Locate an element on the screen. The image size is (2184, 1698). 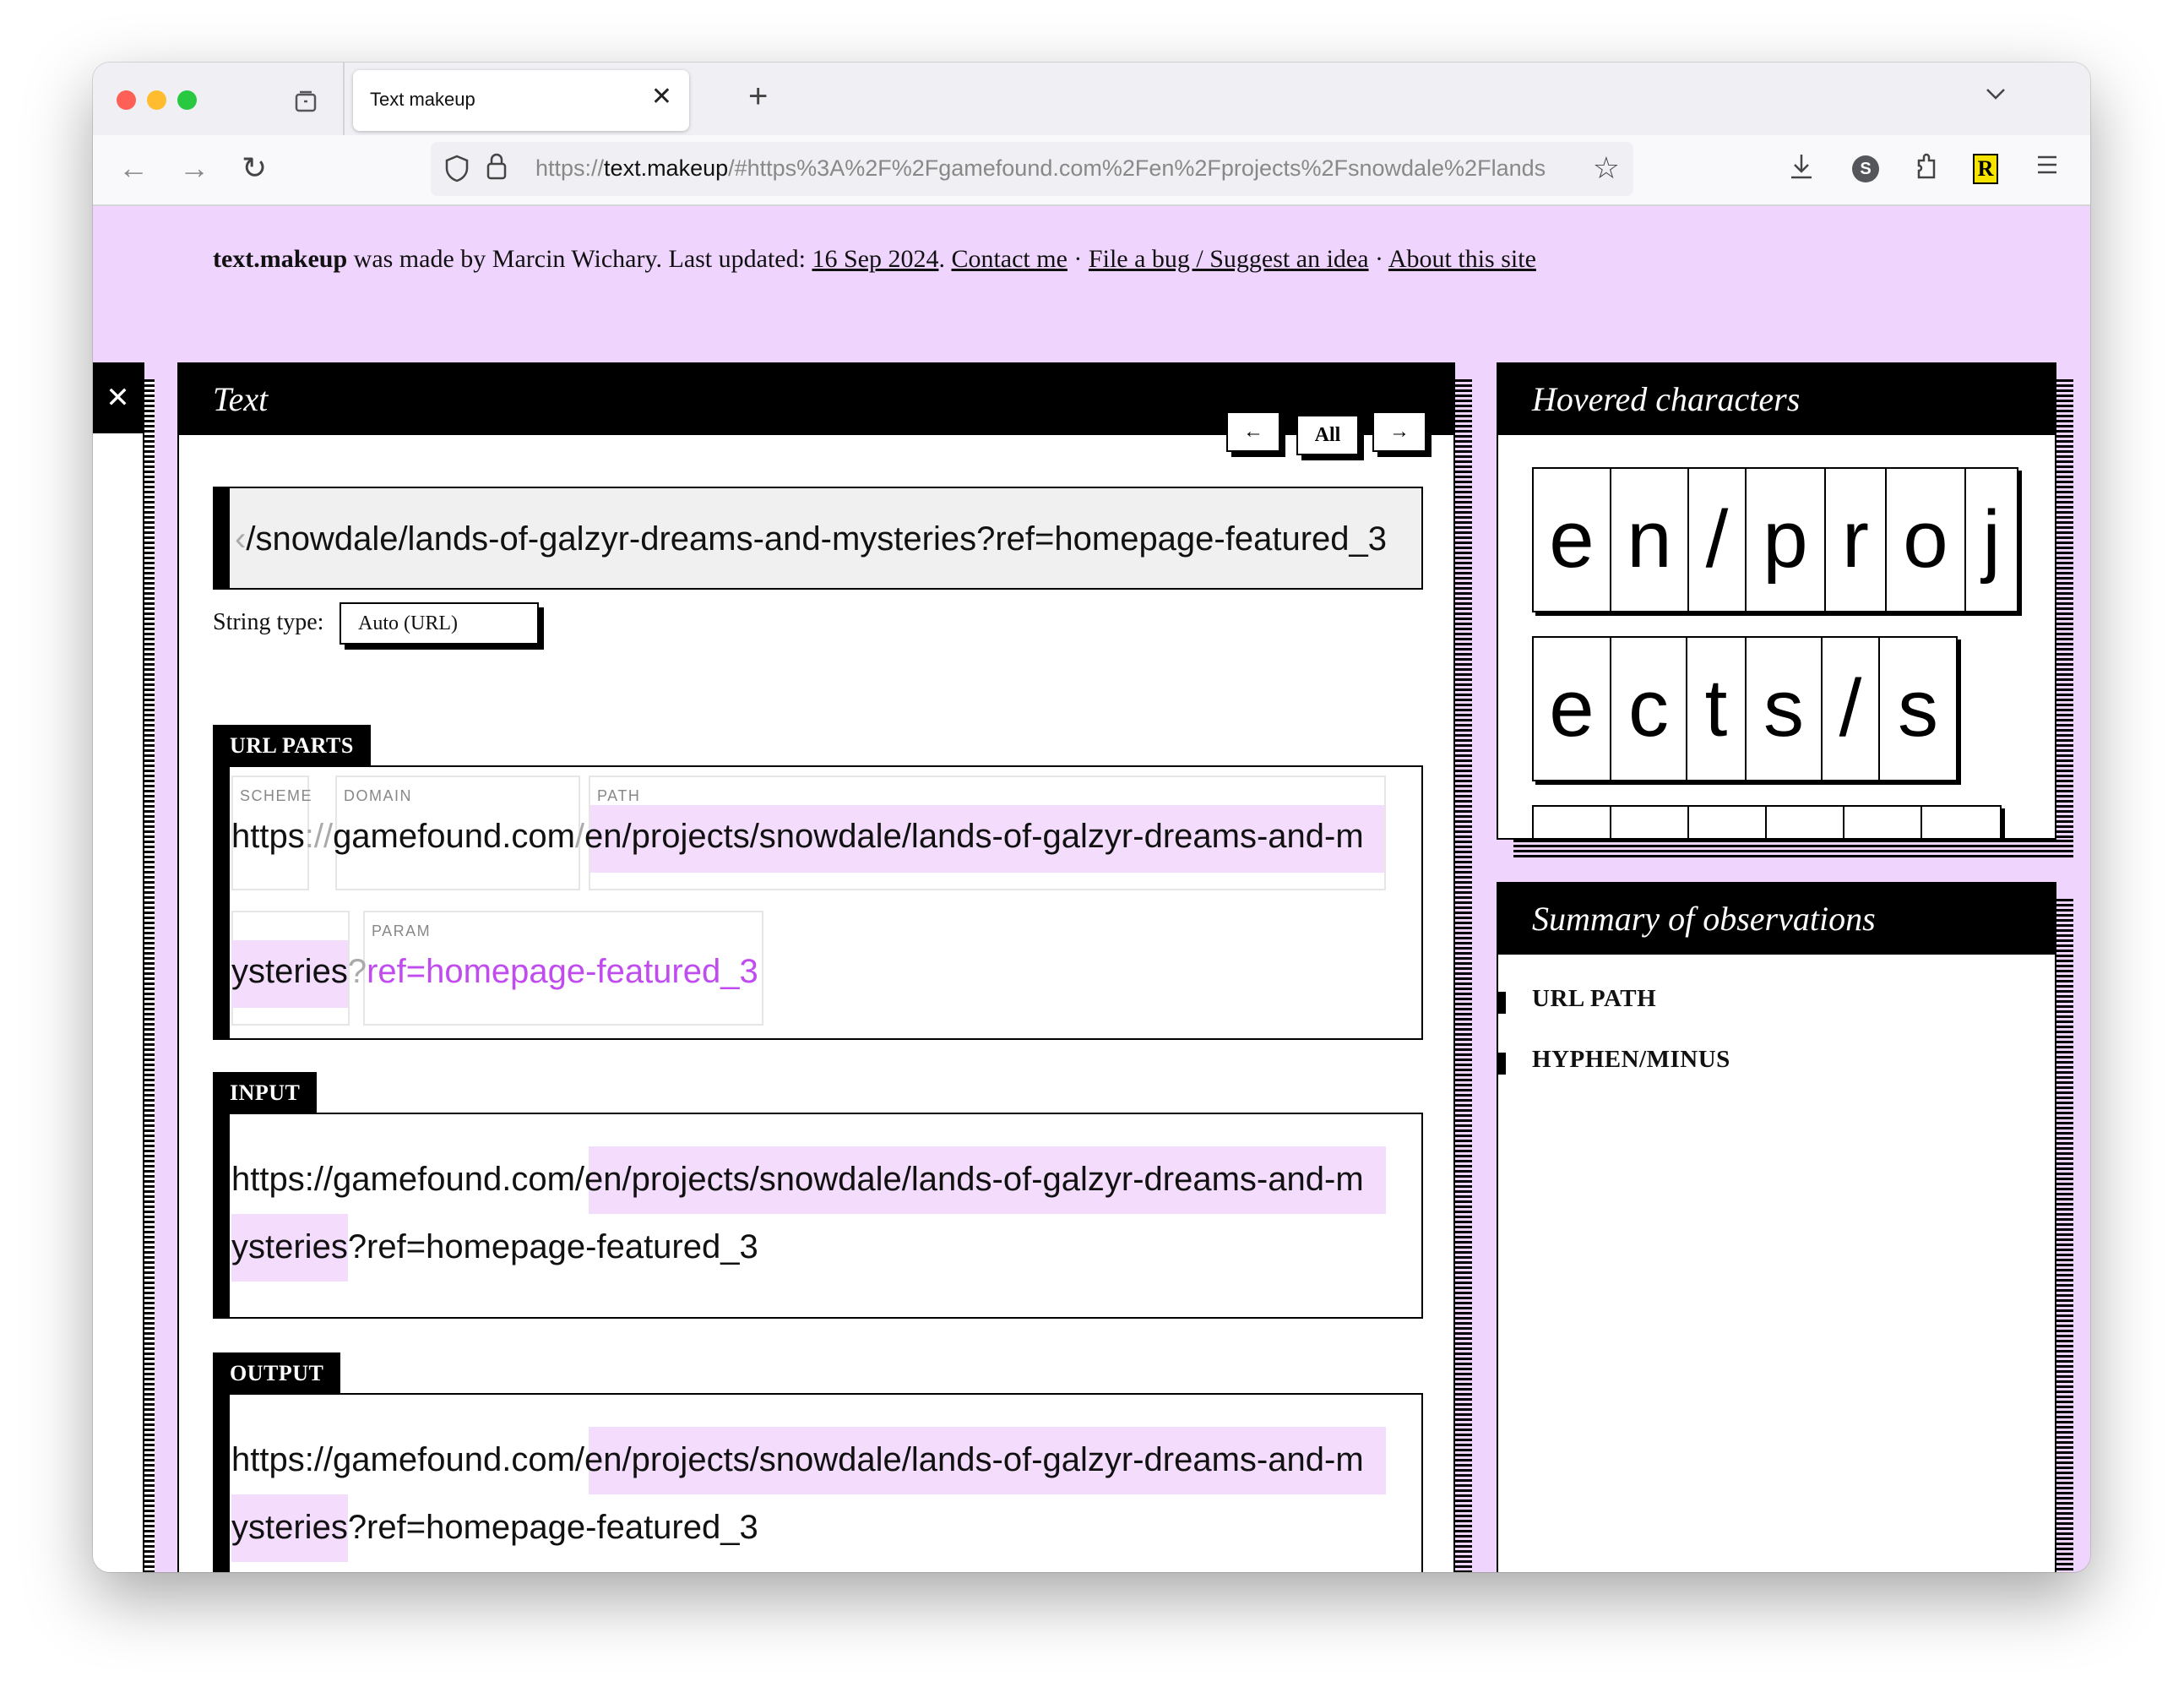
hovered-characters-panel: Hovered characters e n / p r o j e c t s / s is located at coordinates (1777, 601).